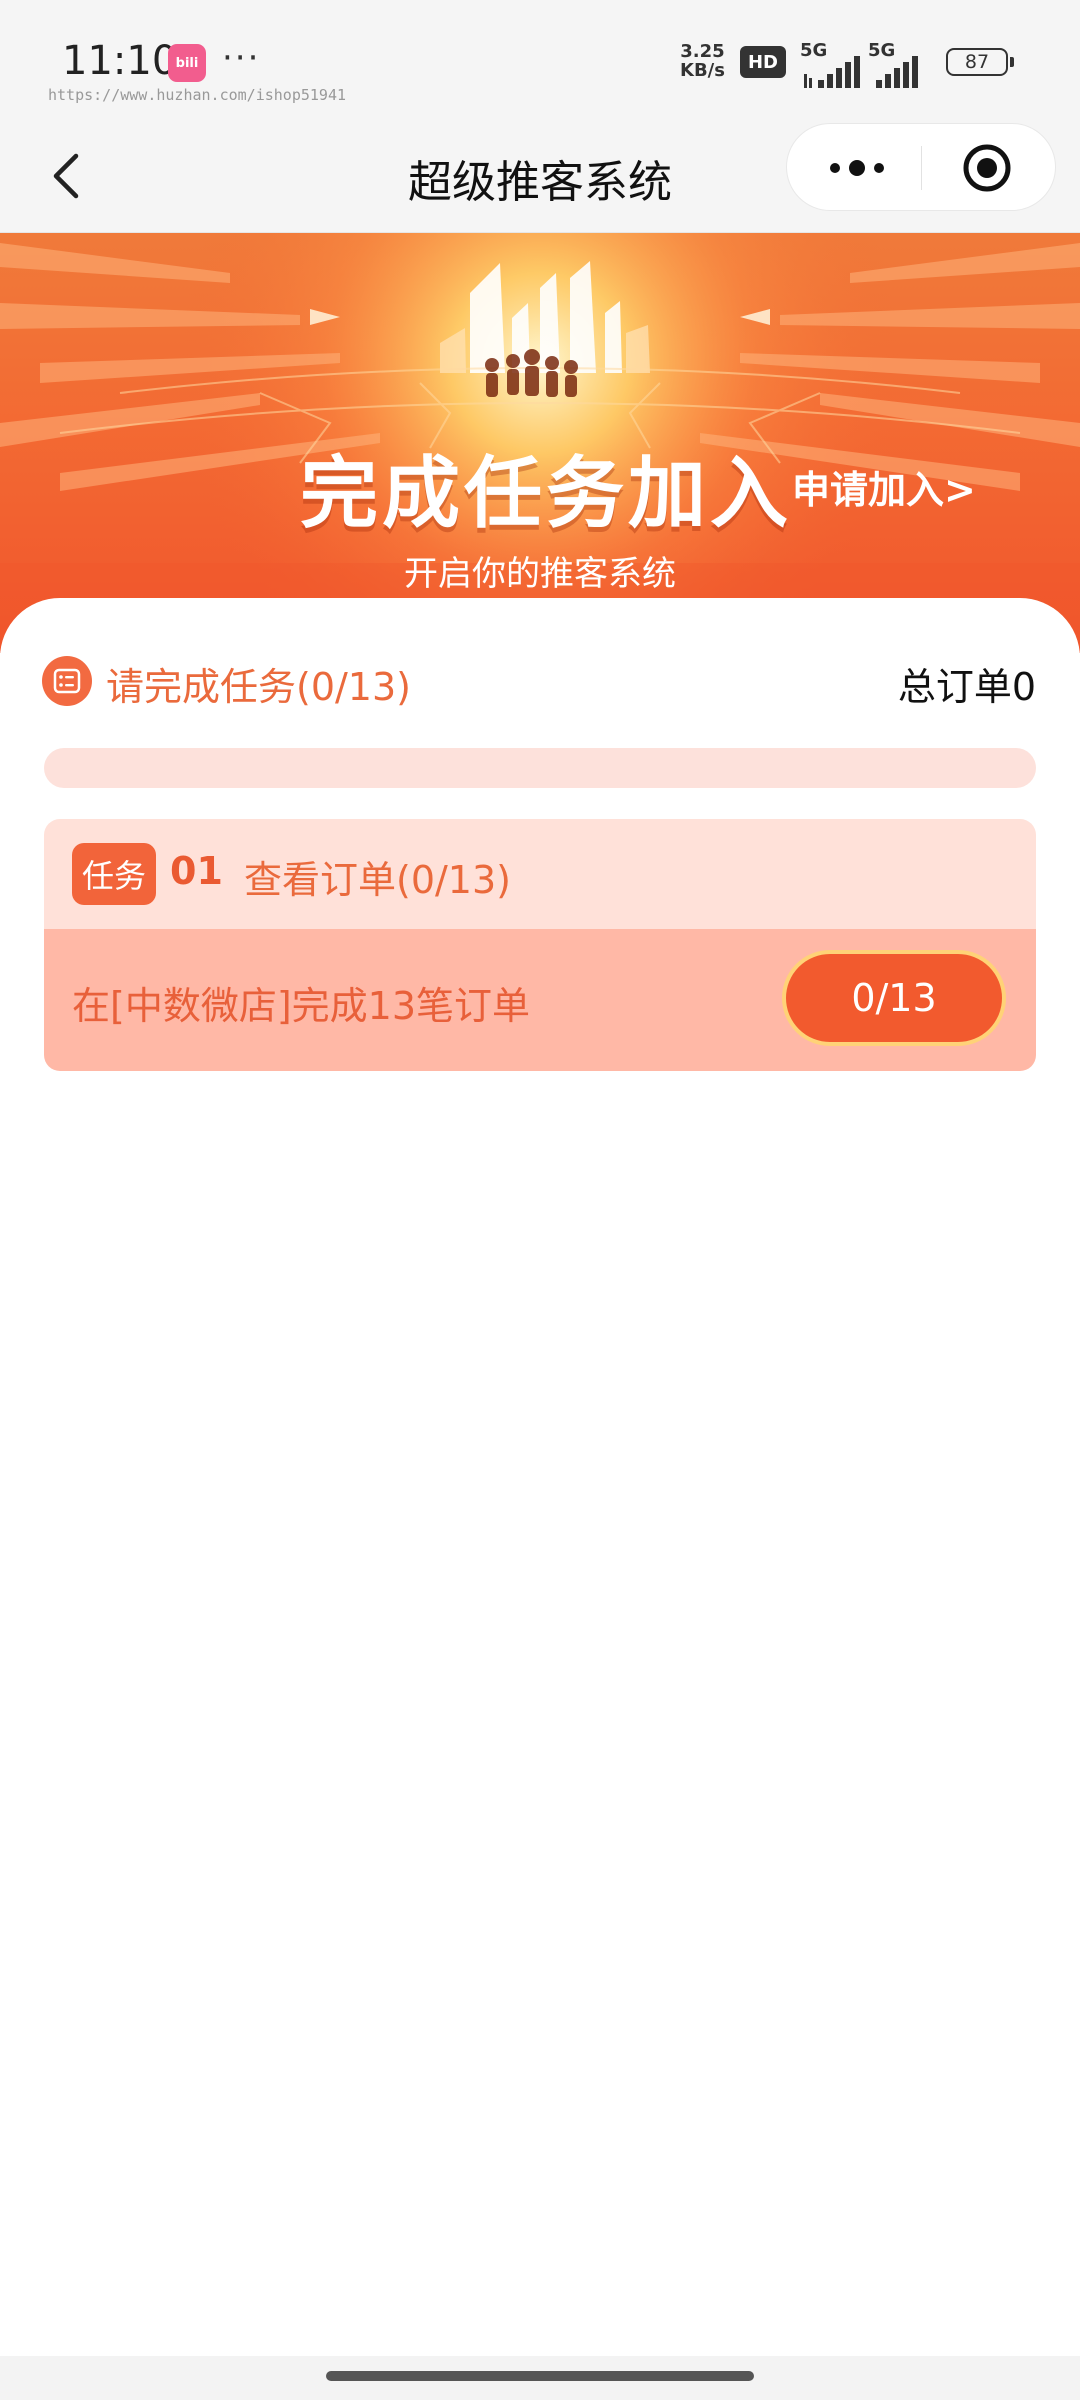 The image size is (1080, 2400). I want to click on task-description: 在[中数微店]完成13笔订单, so click(301, 1006).